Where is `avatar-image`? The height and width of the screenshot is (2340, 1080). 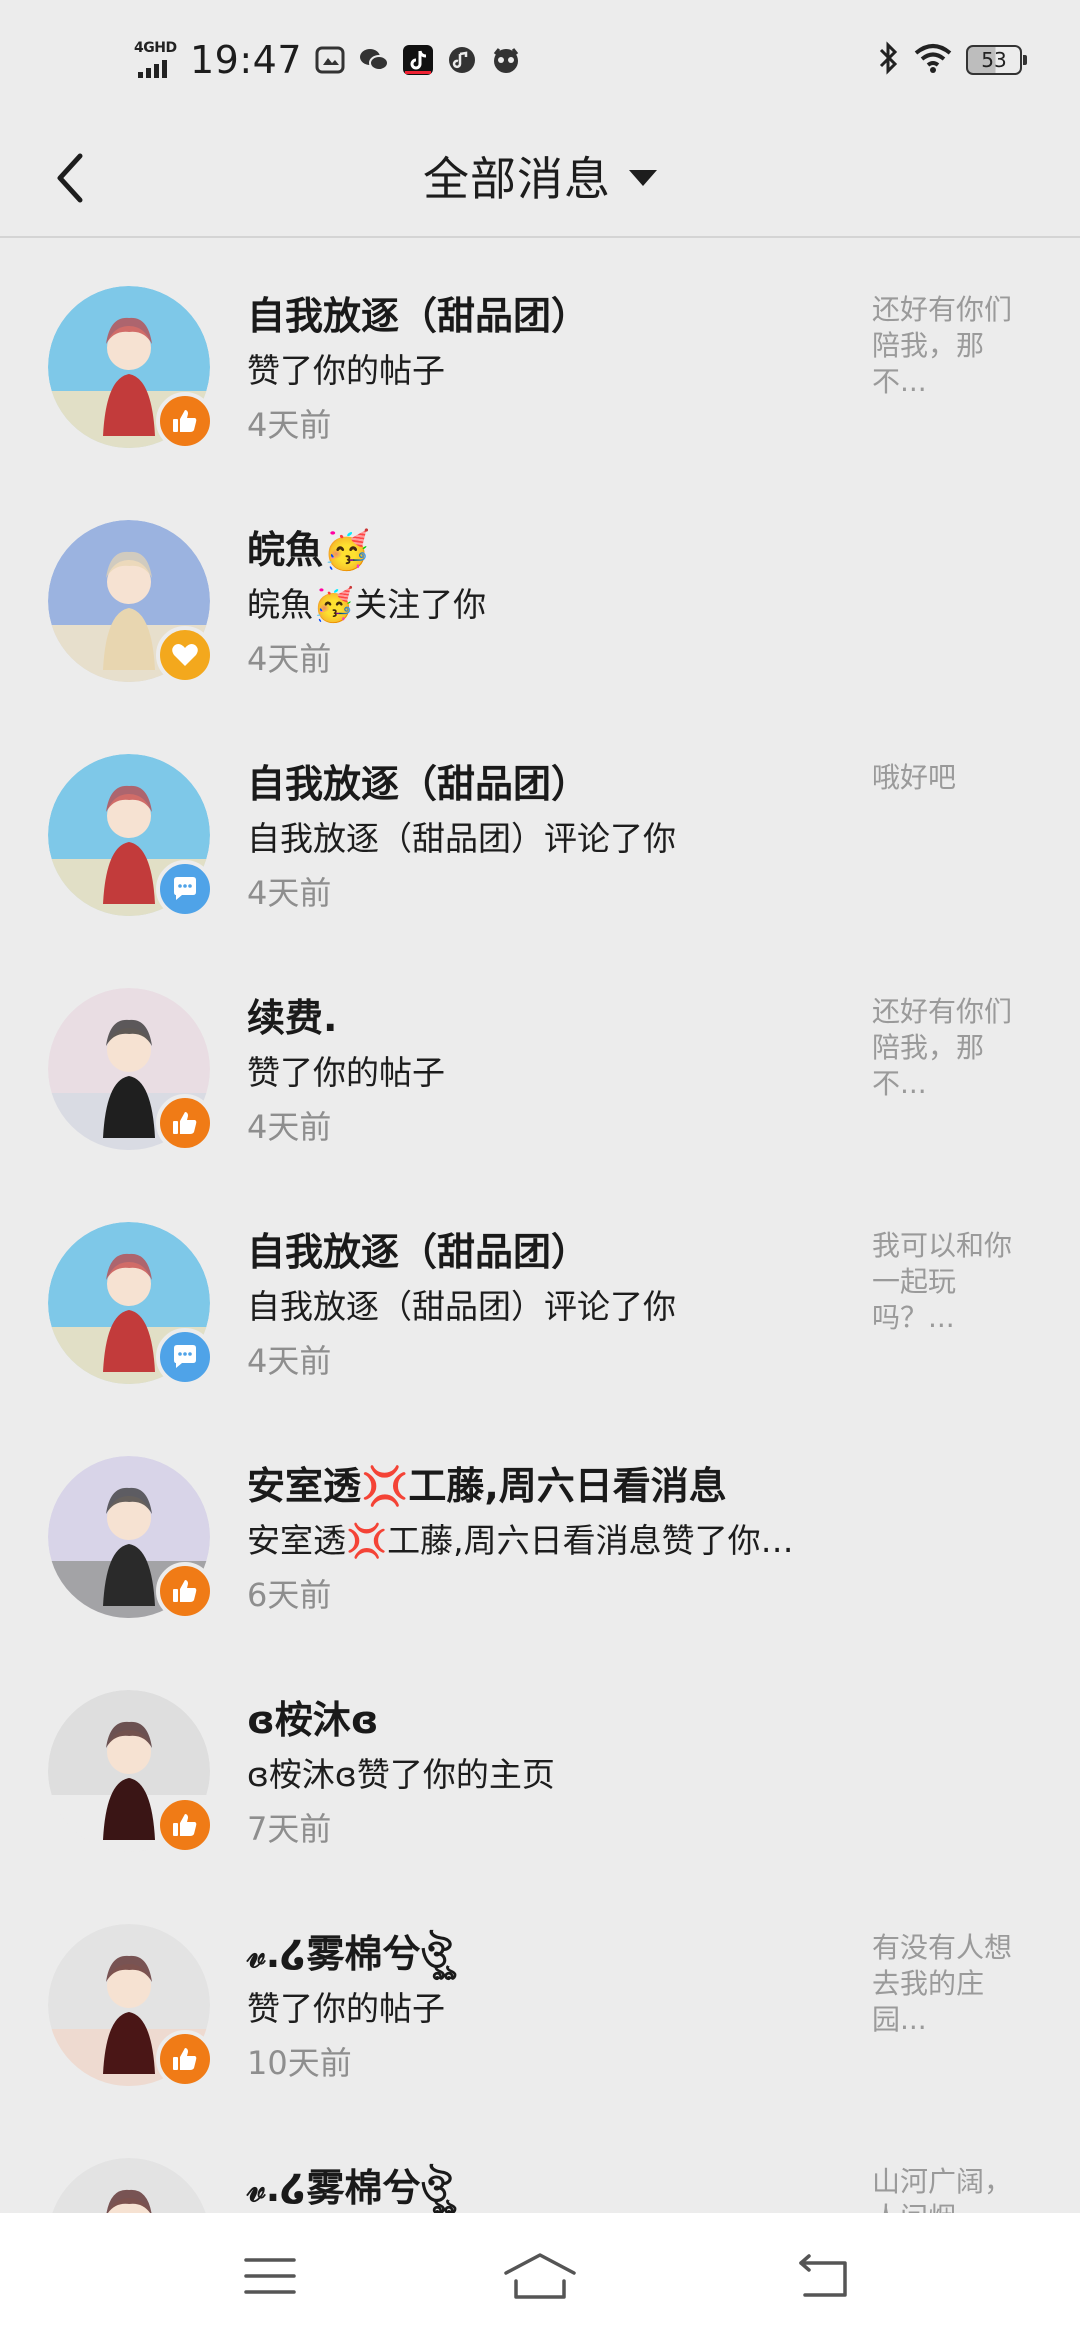 avatar-image is located at coordinates (129, 2185).